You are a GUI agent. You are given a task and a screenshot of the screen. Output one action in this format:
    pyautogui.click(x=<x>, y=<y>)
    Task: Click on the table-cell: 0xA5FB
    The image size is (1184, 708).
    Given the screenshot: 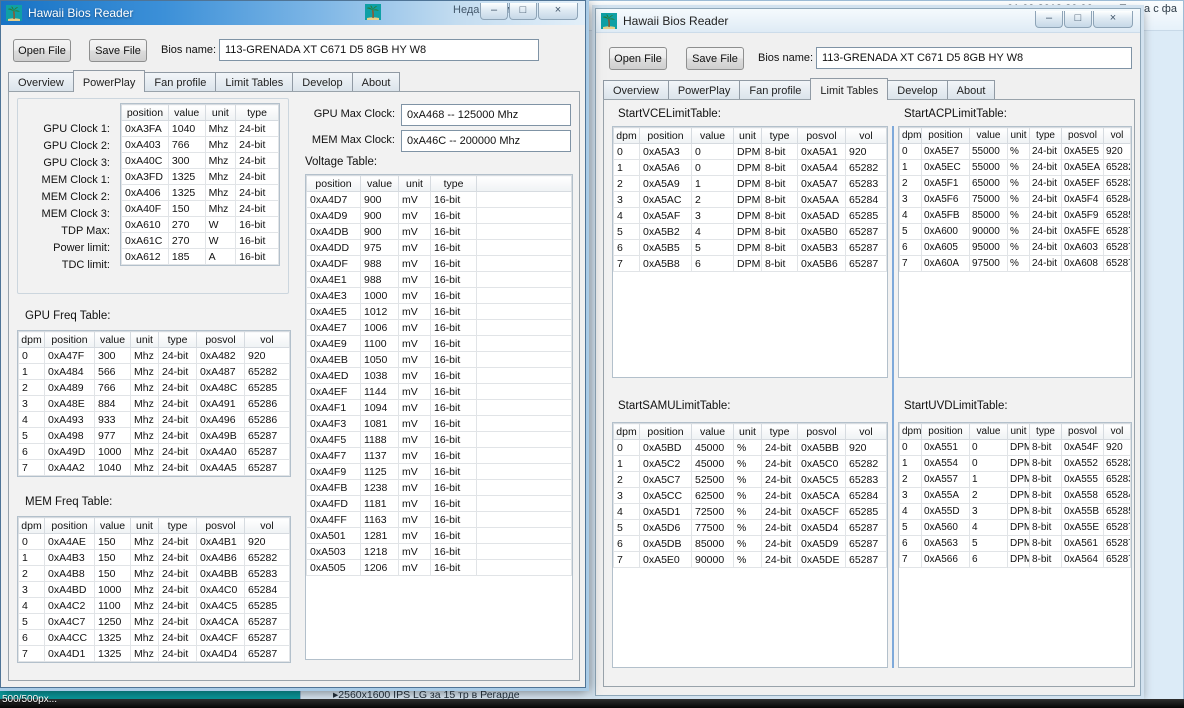 What is the action you would take?
    pyautogui.click(x=945, y=215)
    